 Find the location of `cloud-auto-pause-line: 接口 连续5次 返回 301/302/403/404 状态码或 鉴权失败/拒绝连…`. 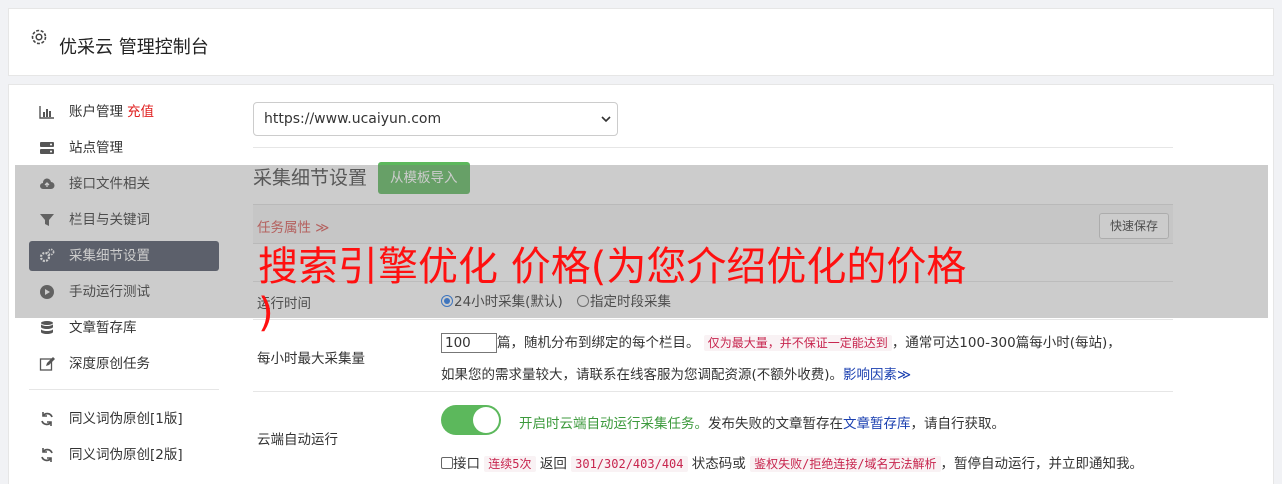

cloud-auto-pause-line: 接口 连续5次 返回 301/302/403/404 状态码或 鉴权失败/拒绝连… is located at coordinates (792, 462).